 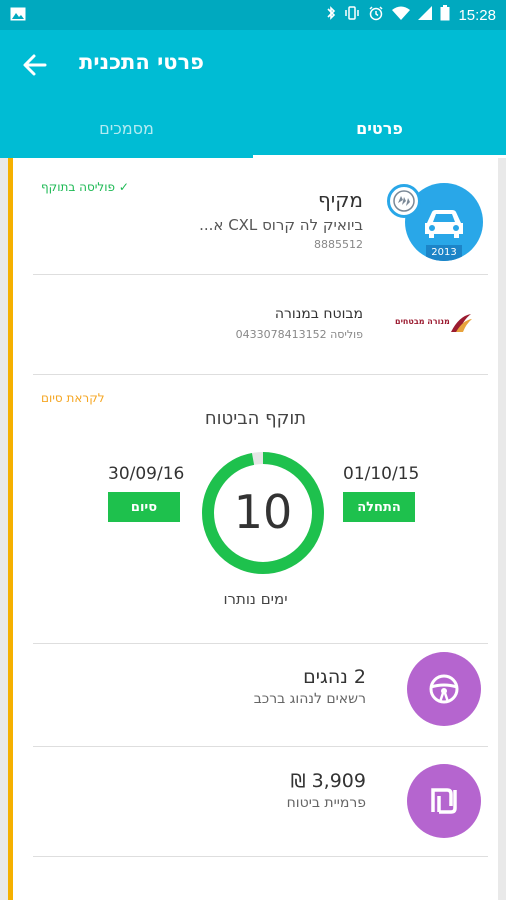 I want to click on premium-amount: ₪ 3,909, so click(x=328, y=781).